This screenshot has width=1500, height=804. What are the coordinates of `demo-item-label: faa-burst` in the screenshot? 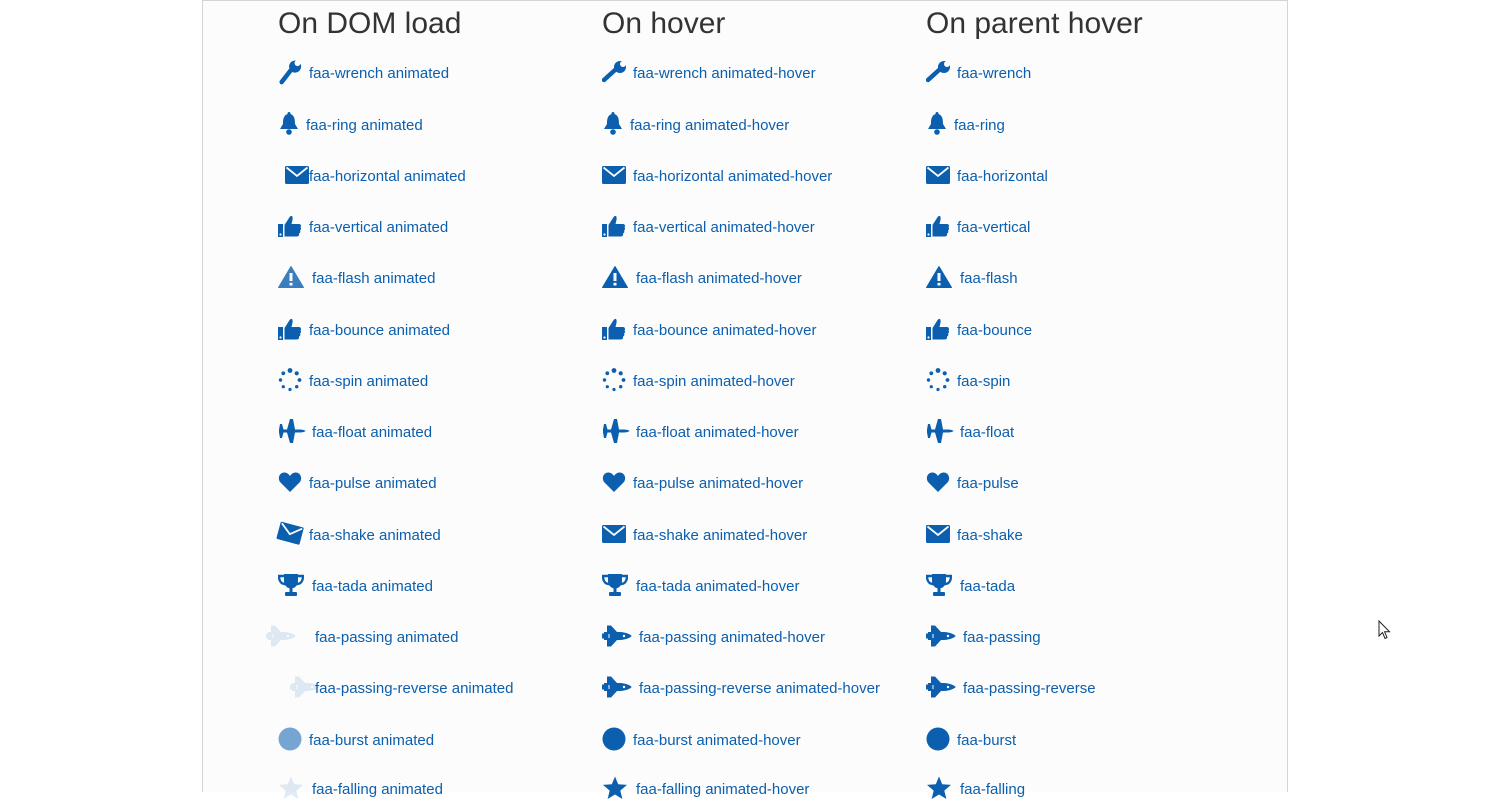 It's located at (986, 740).